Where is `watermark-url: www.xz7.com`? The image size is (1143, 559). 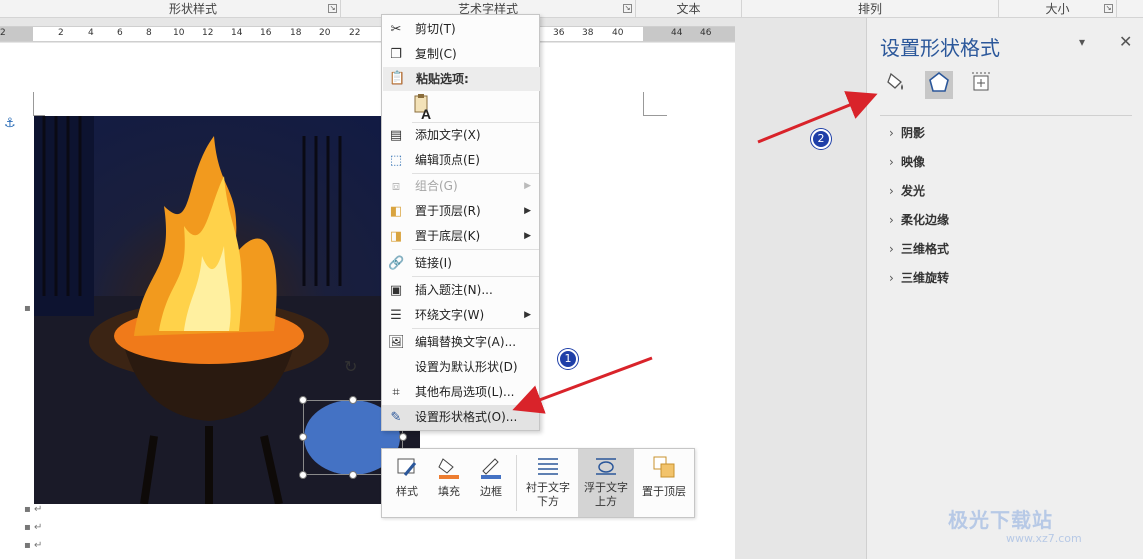 watermark-url: www.xz7.com is located at coordinates (1044, 538).